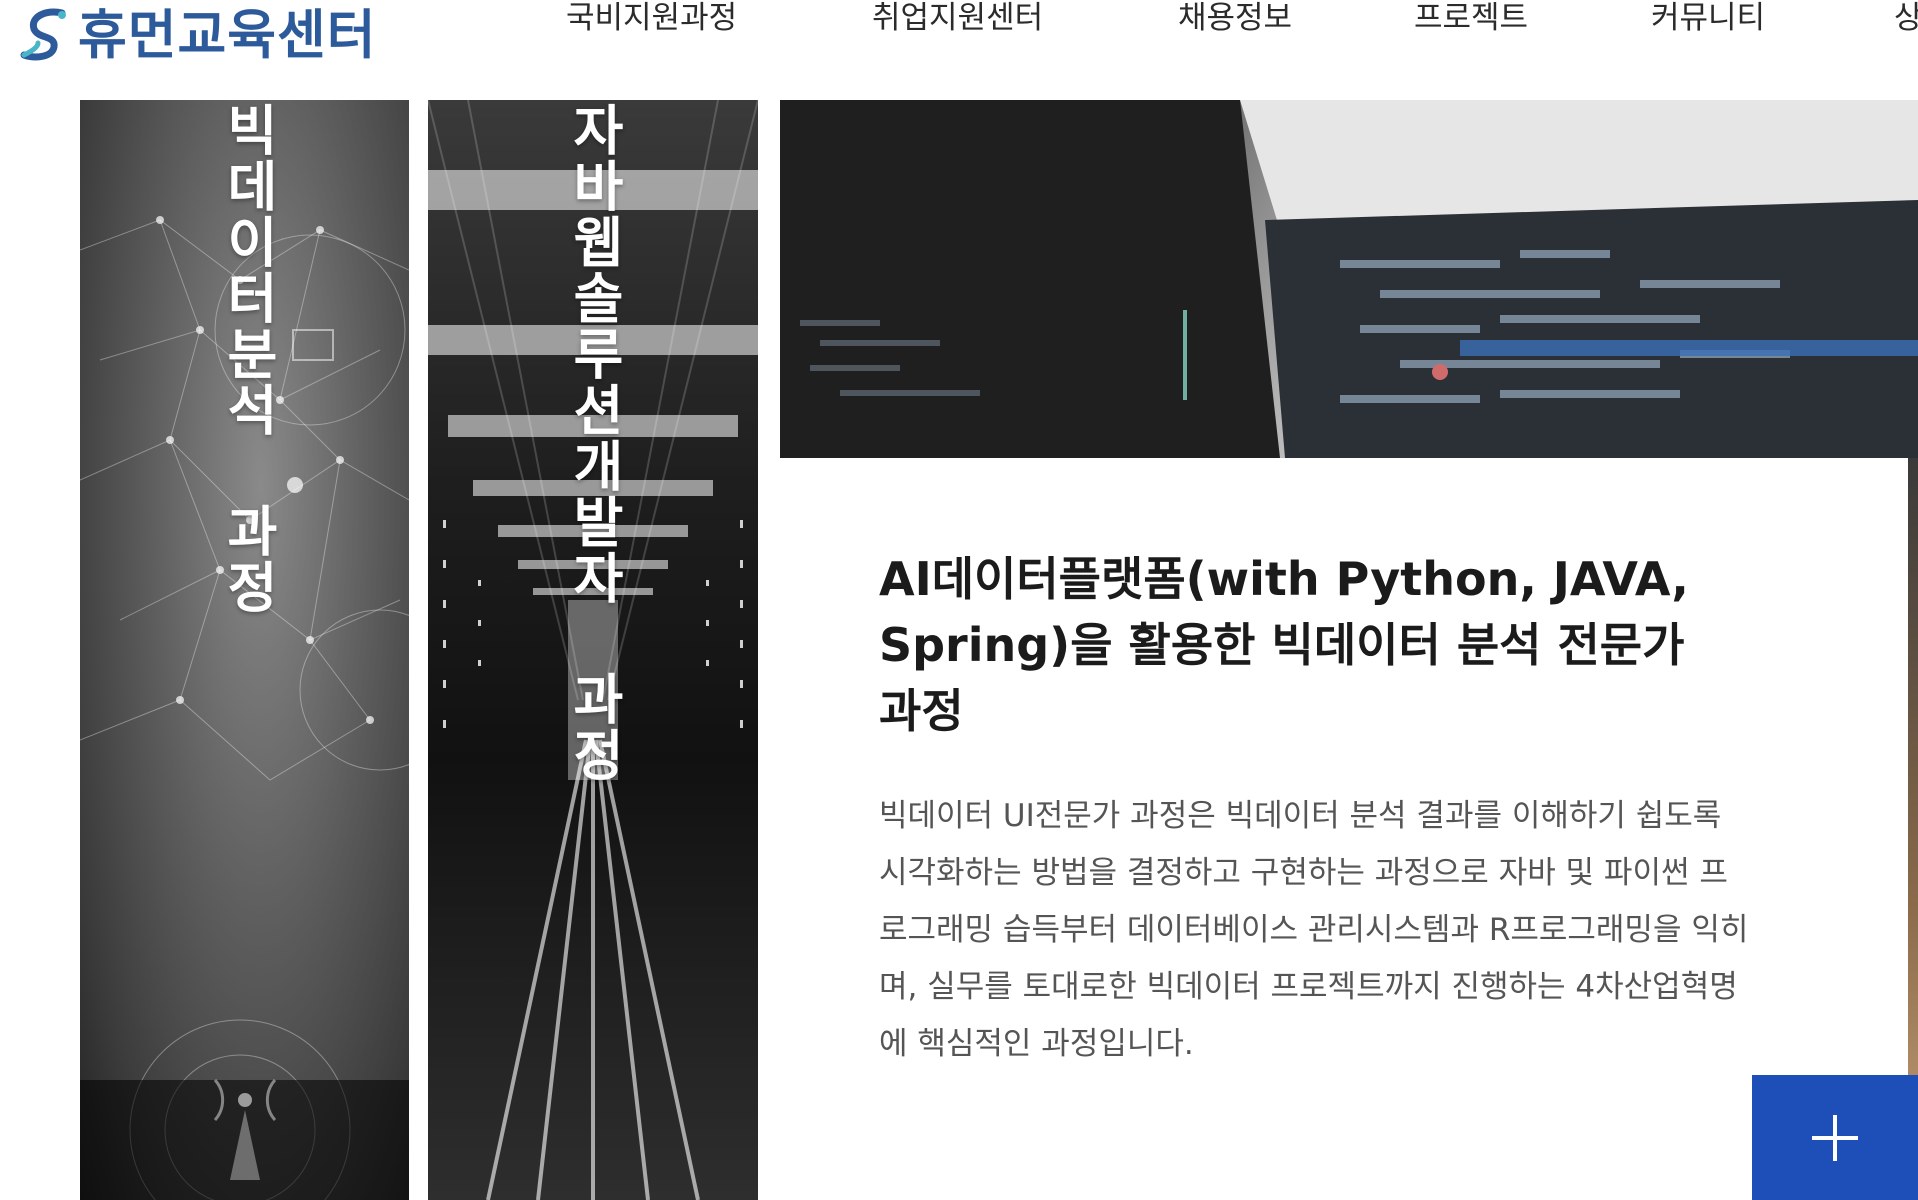  Describe the element at coordinates (227, 35) in the screenshot. I see `logo-text: 휴먼교육센터` at that location.